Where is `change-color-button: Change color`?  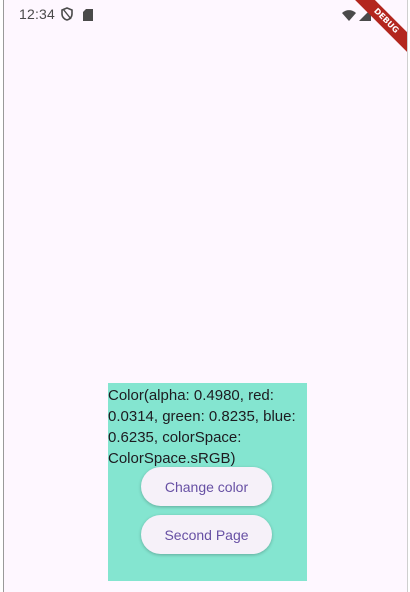 change-color-button: Change color is located at coordinates (206, 486).